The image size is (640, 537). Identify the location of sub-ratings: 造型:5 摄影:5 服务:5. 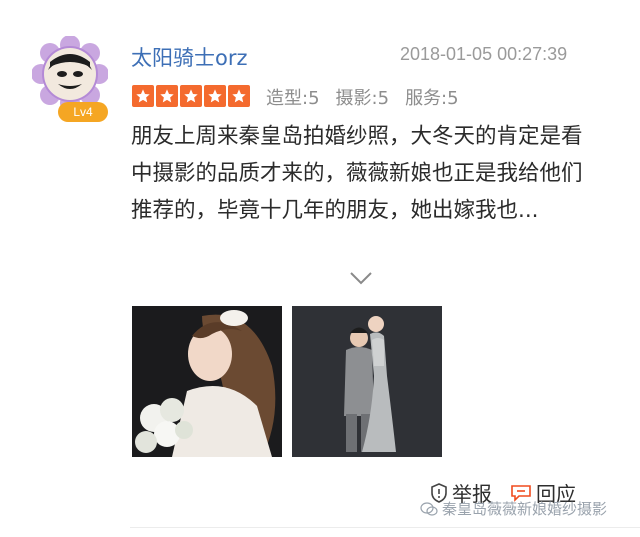
(362, 97).